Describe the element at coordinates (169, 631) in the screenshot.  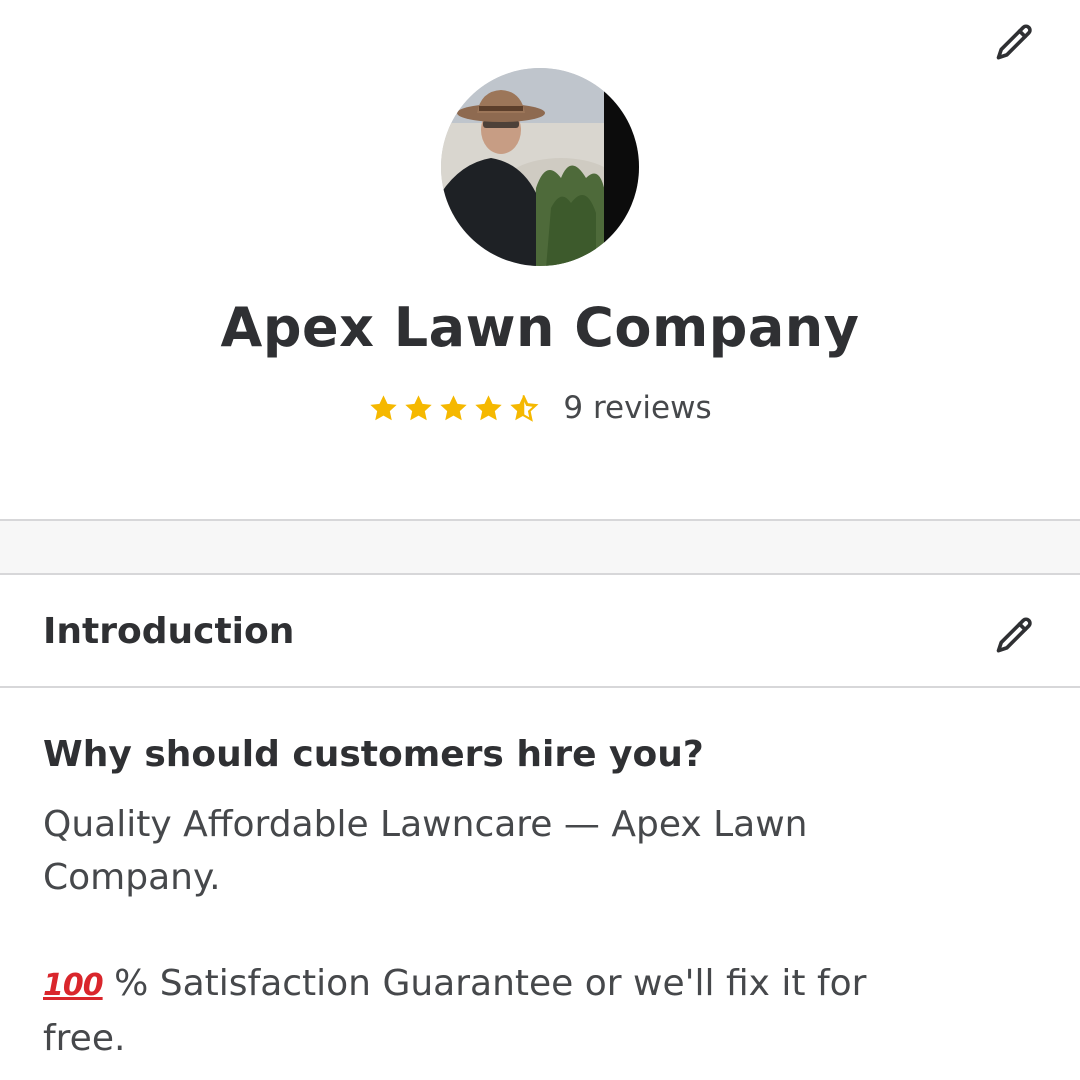
I see `section-title: Introduction` at that location.